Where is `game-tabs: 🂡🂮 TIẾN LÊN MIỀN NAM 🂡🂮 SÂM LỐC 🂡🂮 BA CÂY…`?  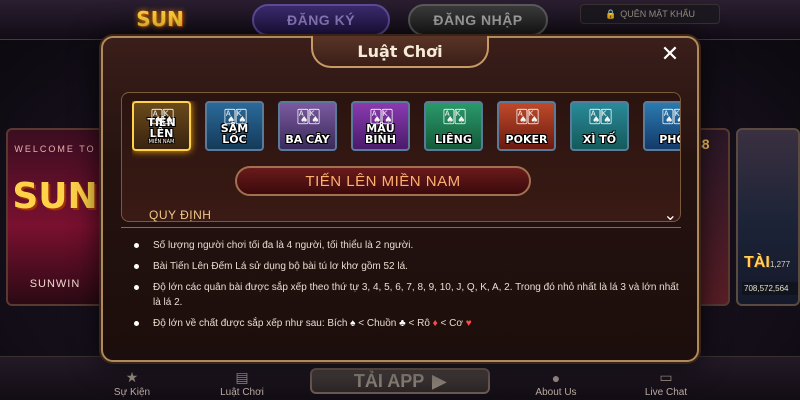 game-tabs: 🂡🂮 TIẾN LÊN MIỀN NAM 🂡🂮 SÂM LỐC 🂡🂮 BA CÂY… is located at coordinates (406, 130).